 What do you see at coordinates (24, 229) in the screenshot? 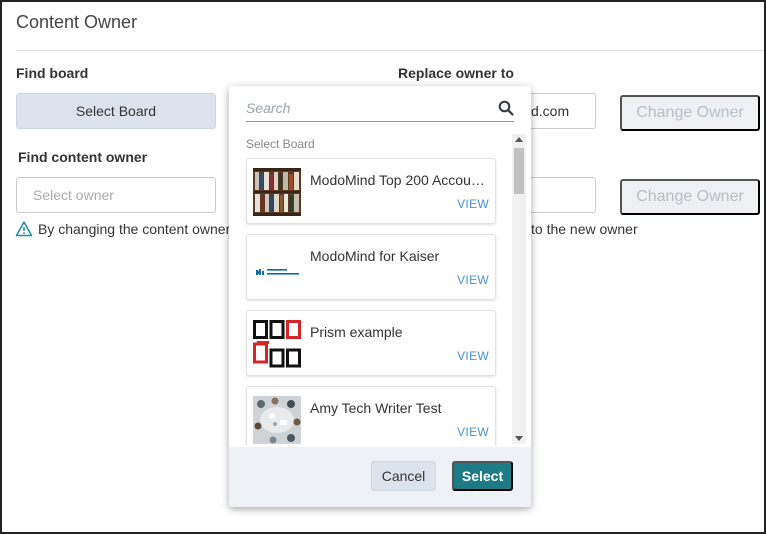
I see `warning-icon` at bounding box center [24, 229].